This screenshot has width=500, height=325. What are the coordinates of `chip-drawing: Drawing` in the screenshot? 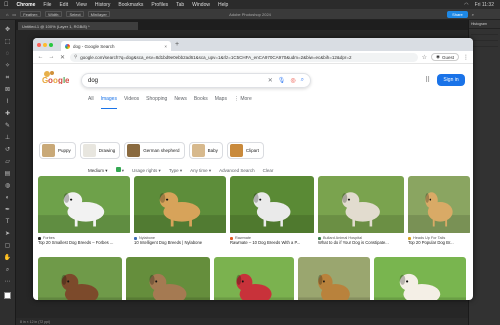 It's located at (100, 150).